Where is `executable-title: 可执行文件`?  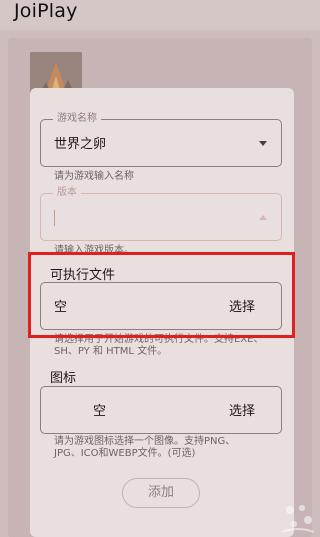 executable-title: 可执行文件 is located at coordinates (83, 275).